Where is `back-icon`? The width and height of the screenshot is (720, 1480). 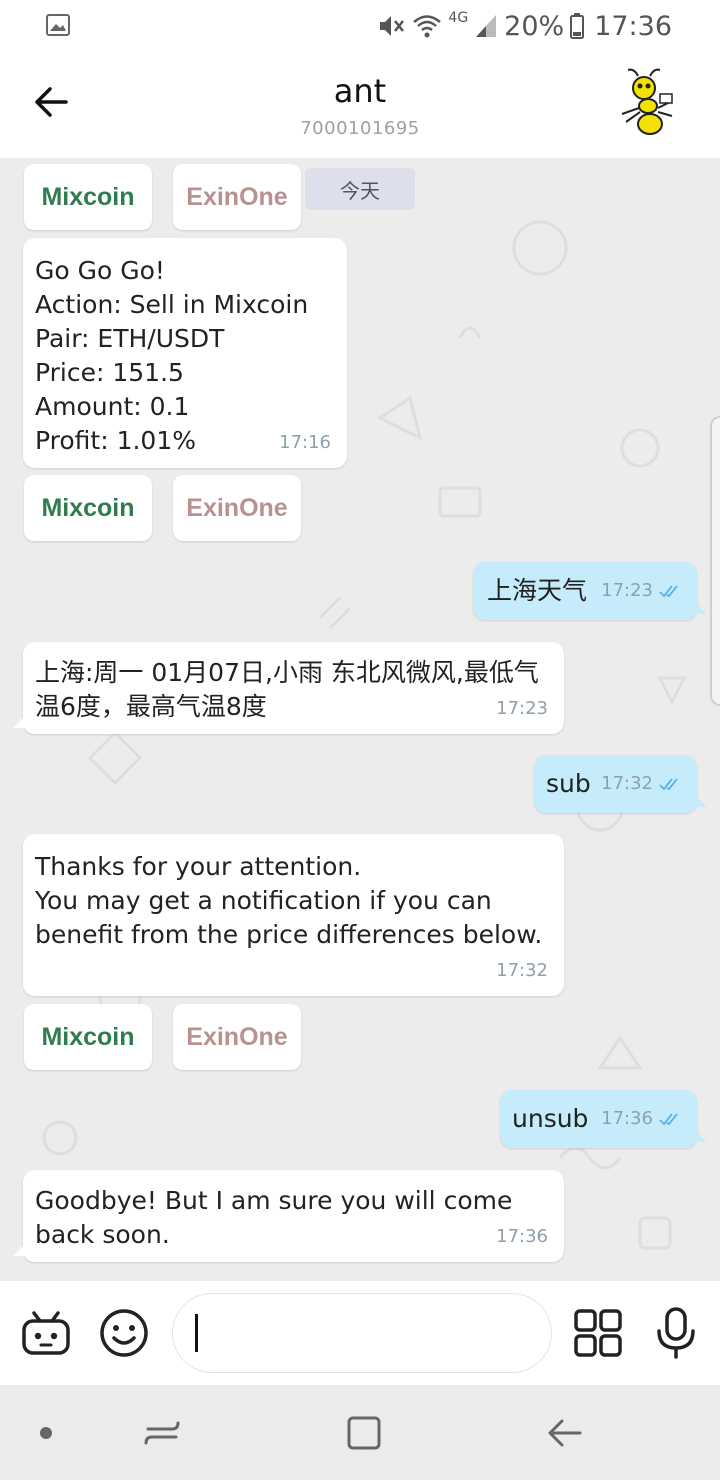 back-icon is located at coordinates (566, 1433).